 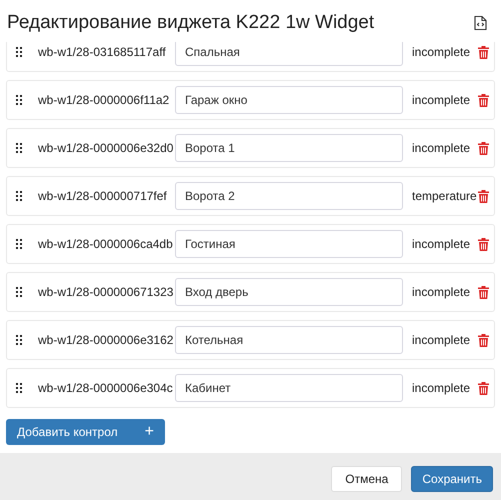 I want to click on control-id: wb-w1/28-0000006e304c, so click(x=106, y=388).